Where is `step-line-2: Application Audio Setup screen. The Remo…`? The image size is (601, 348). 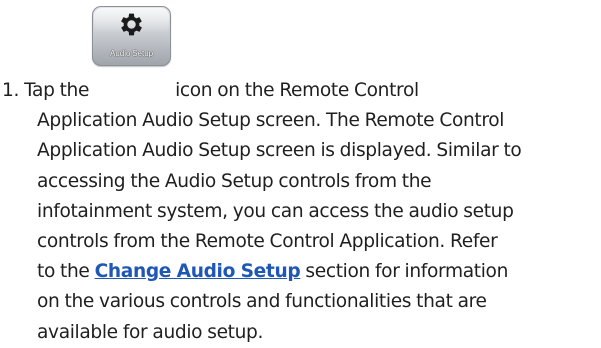
step-line-2: Application Audio Setup screen. The Remo… is located at coordinates (271, 121).